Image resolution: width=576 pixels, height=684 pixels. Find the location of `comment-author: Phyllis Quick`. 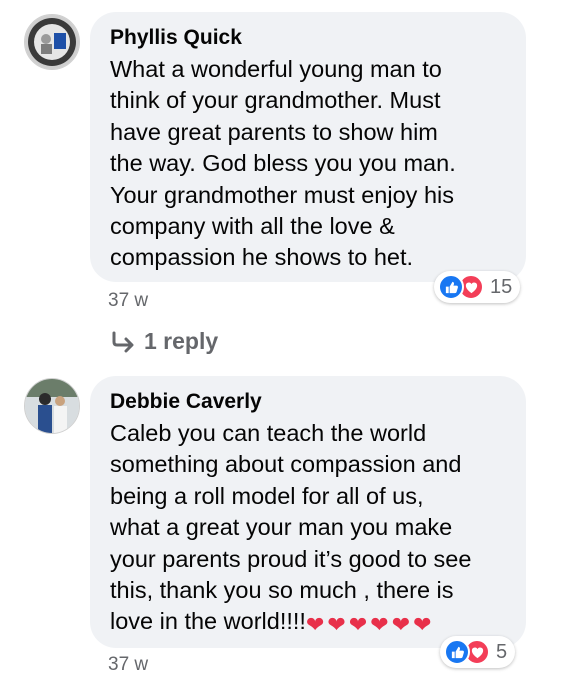

comment-author: Phyllis Quick is located at coordinates (308, 38).